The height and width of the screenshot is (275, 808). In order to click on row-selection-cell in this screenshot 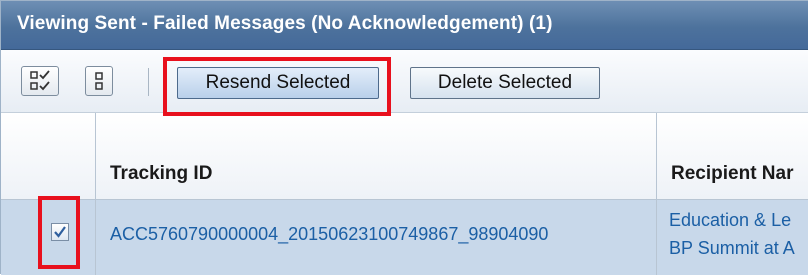, I will do `click(48, 237)`.